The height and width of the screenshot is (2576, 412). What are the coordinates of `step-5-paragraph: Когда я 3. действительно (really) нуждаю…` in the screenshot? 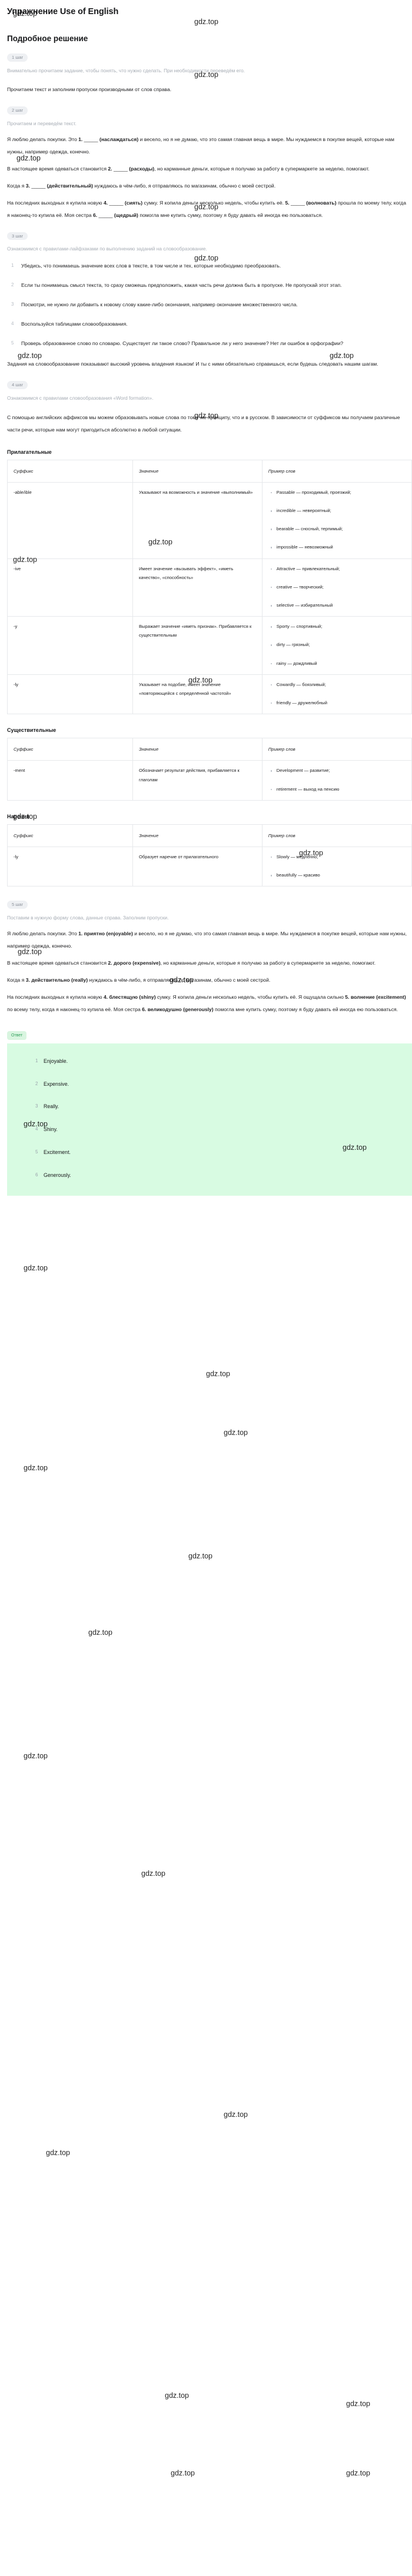 It's located at (139, 979).